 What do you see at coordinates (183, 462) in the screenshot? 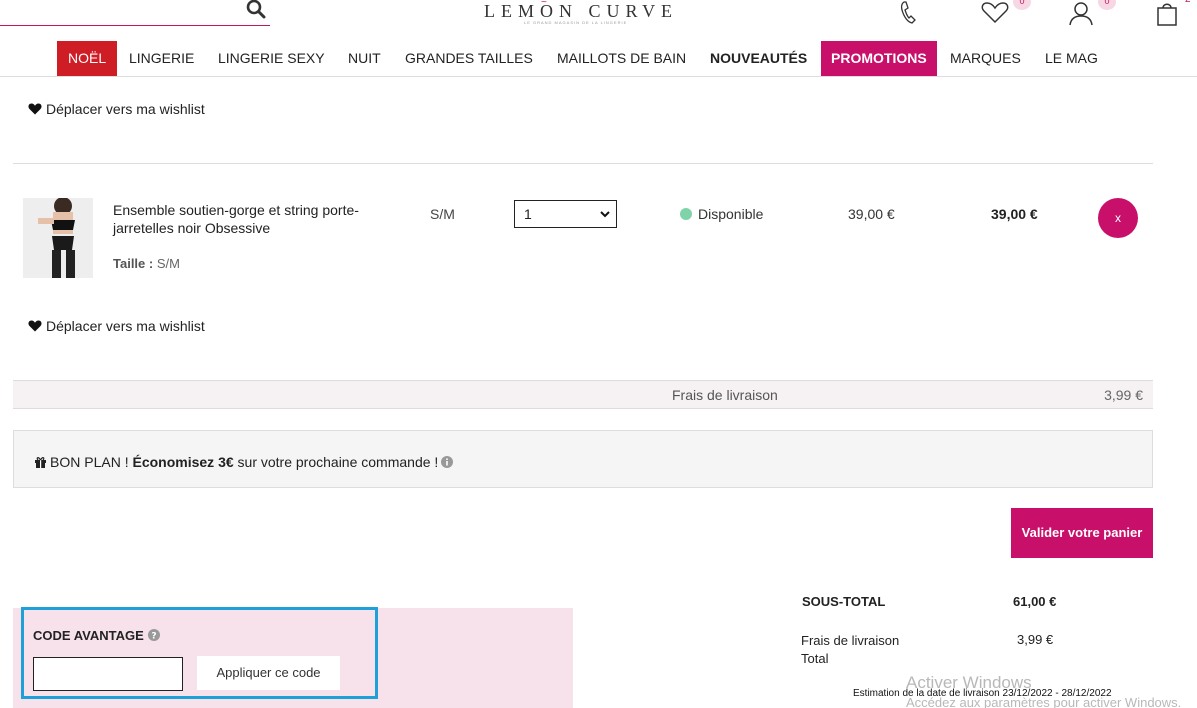
I see `bonplan-highlight: Économisez 3€` at bounding box center [183, 462].